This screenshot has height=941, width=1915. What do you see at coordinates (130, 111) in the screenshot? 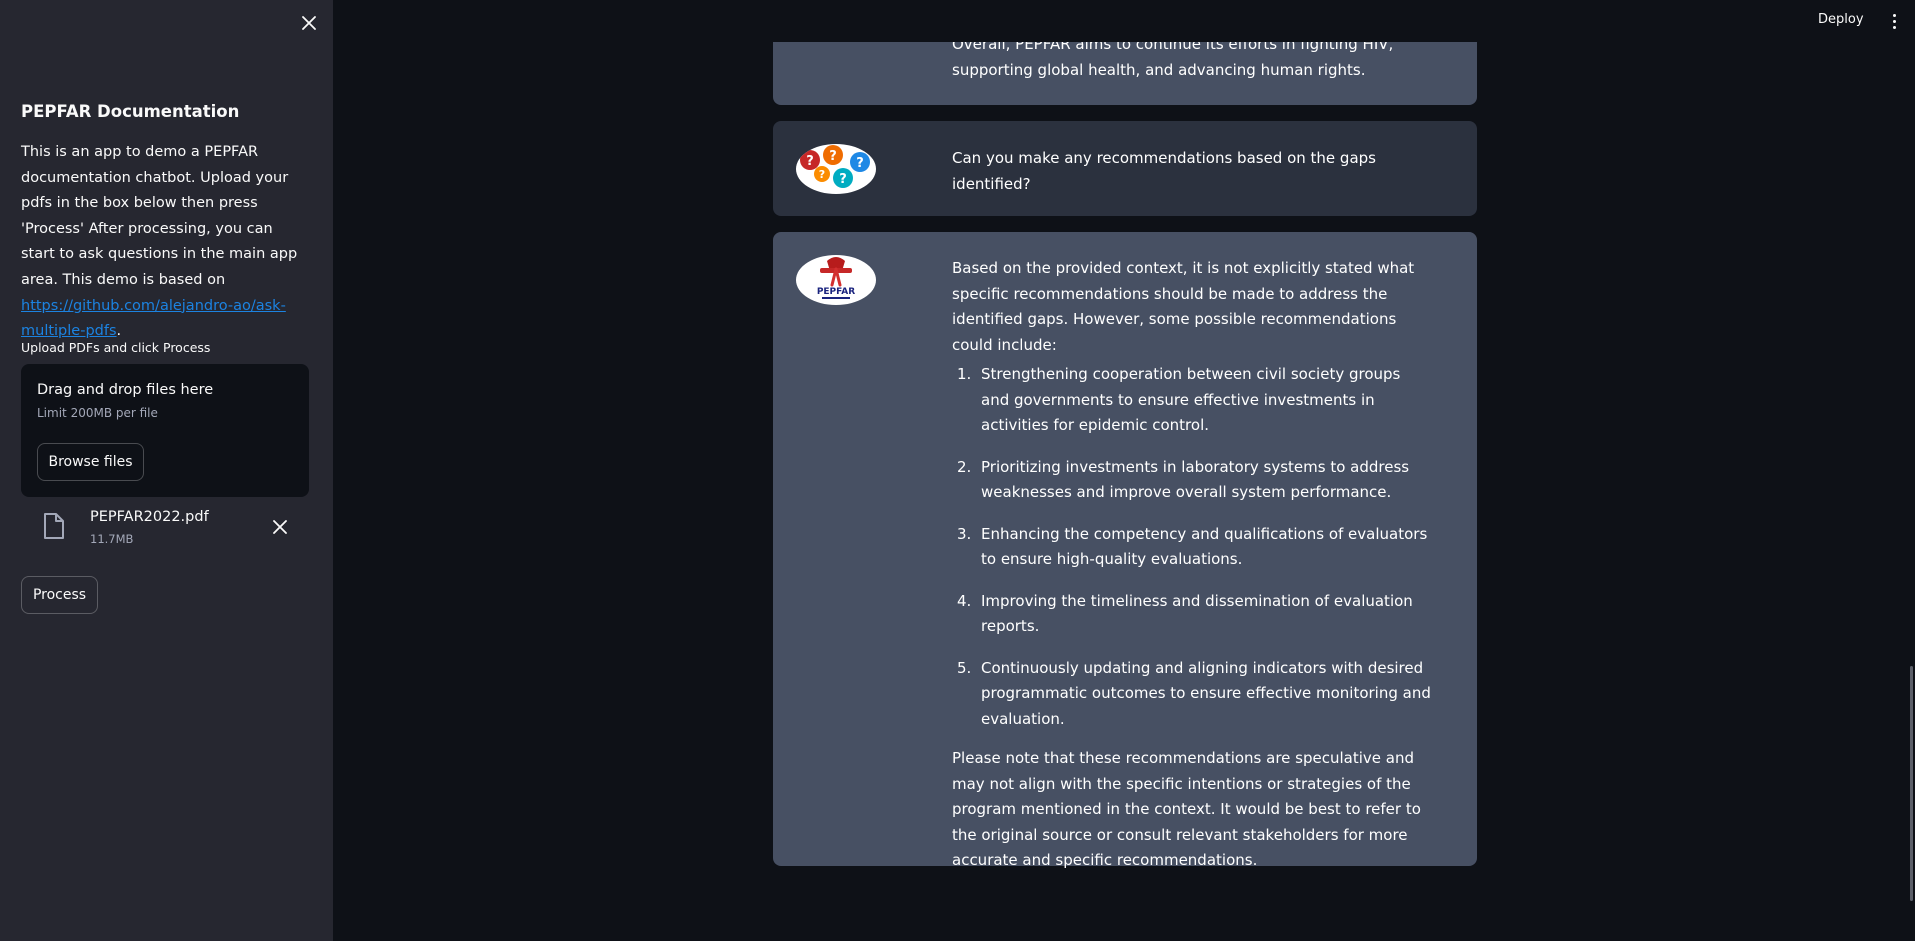
I see `sidebar-title: PEPFAR Documentation` at bounding box center [130, 111].